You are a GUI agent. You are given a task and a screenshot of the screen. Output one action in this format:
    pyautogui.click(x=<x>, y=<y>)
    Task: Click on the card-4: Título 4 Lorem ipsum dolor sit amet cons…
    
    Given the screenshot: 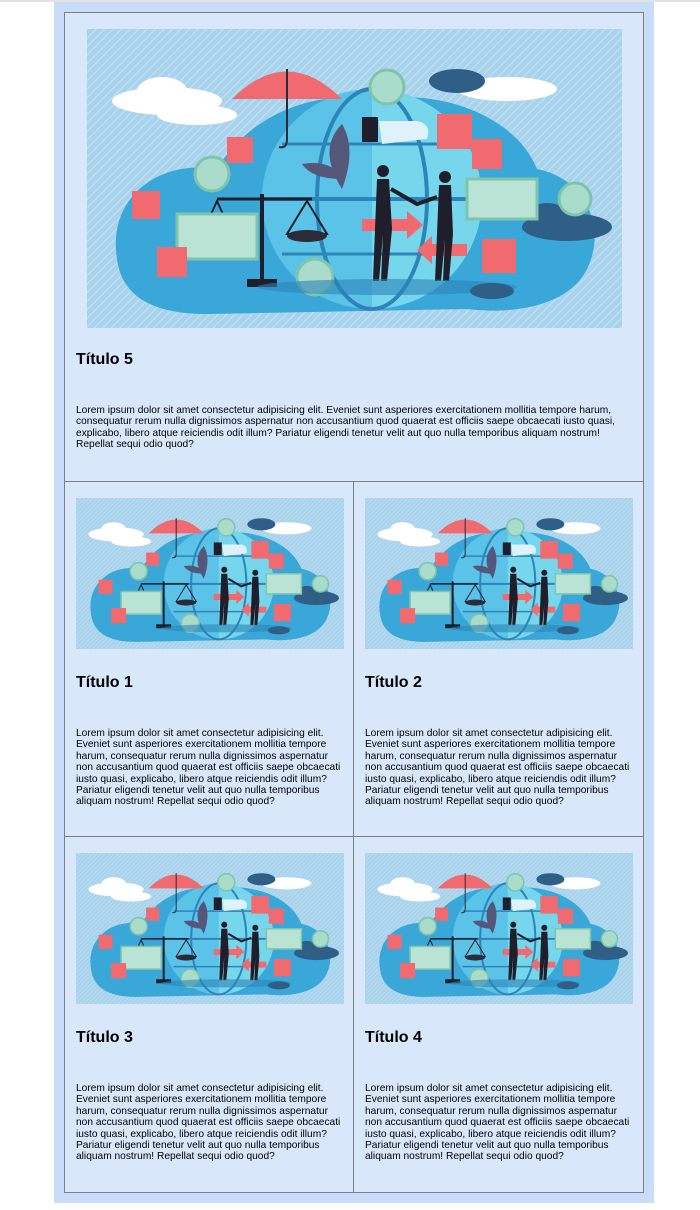 What is the action you would take?
    pyautogui.click(x=498, y=1014)
    